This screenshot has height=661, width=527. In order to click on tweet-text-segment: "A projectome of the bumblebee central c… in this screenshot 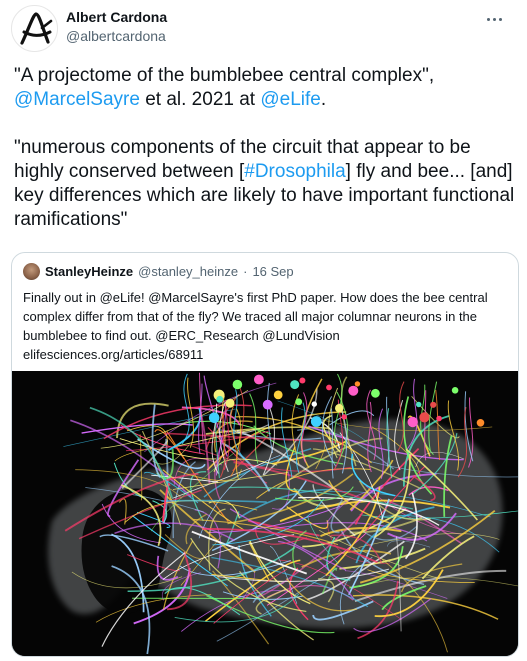, I will do `click(224, 75)`.